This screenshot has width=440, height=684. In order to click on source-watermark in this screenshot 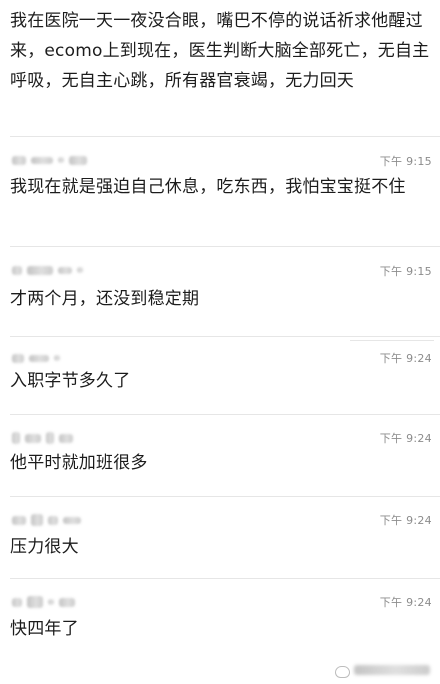, I will do `click(382, 671)`.